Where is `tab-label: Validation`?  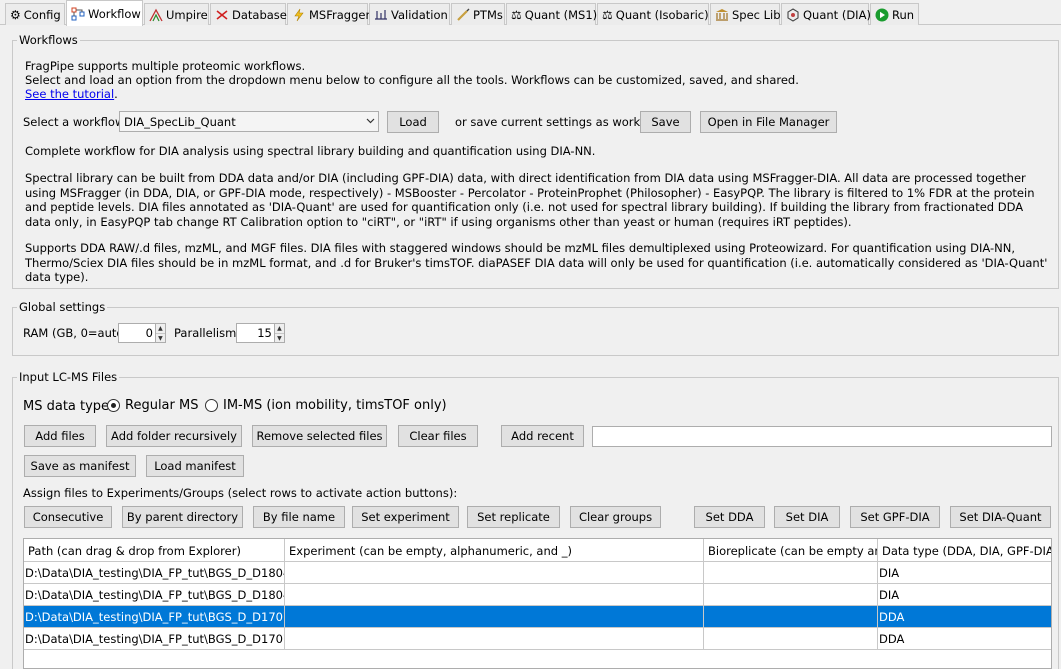 tab-label: Validation is located at coordinates (419, 14).